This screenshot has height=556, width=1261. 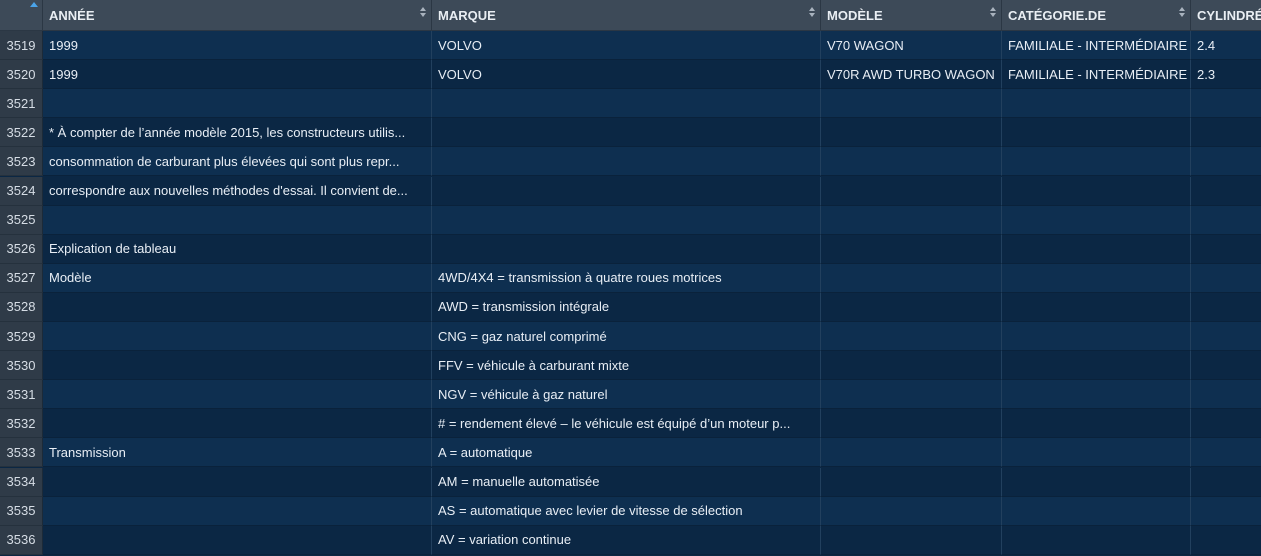 I want to click on cell-cylindree: 2.4, so click(x=1226, y=45).